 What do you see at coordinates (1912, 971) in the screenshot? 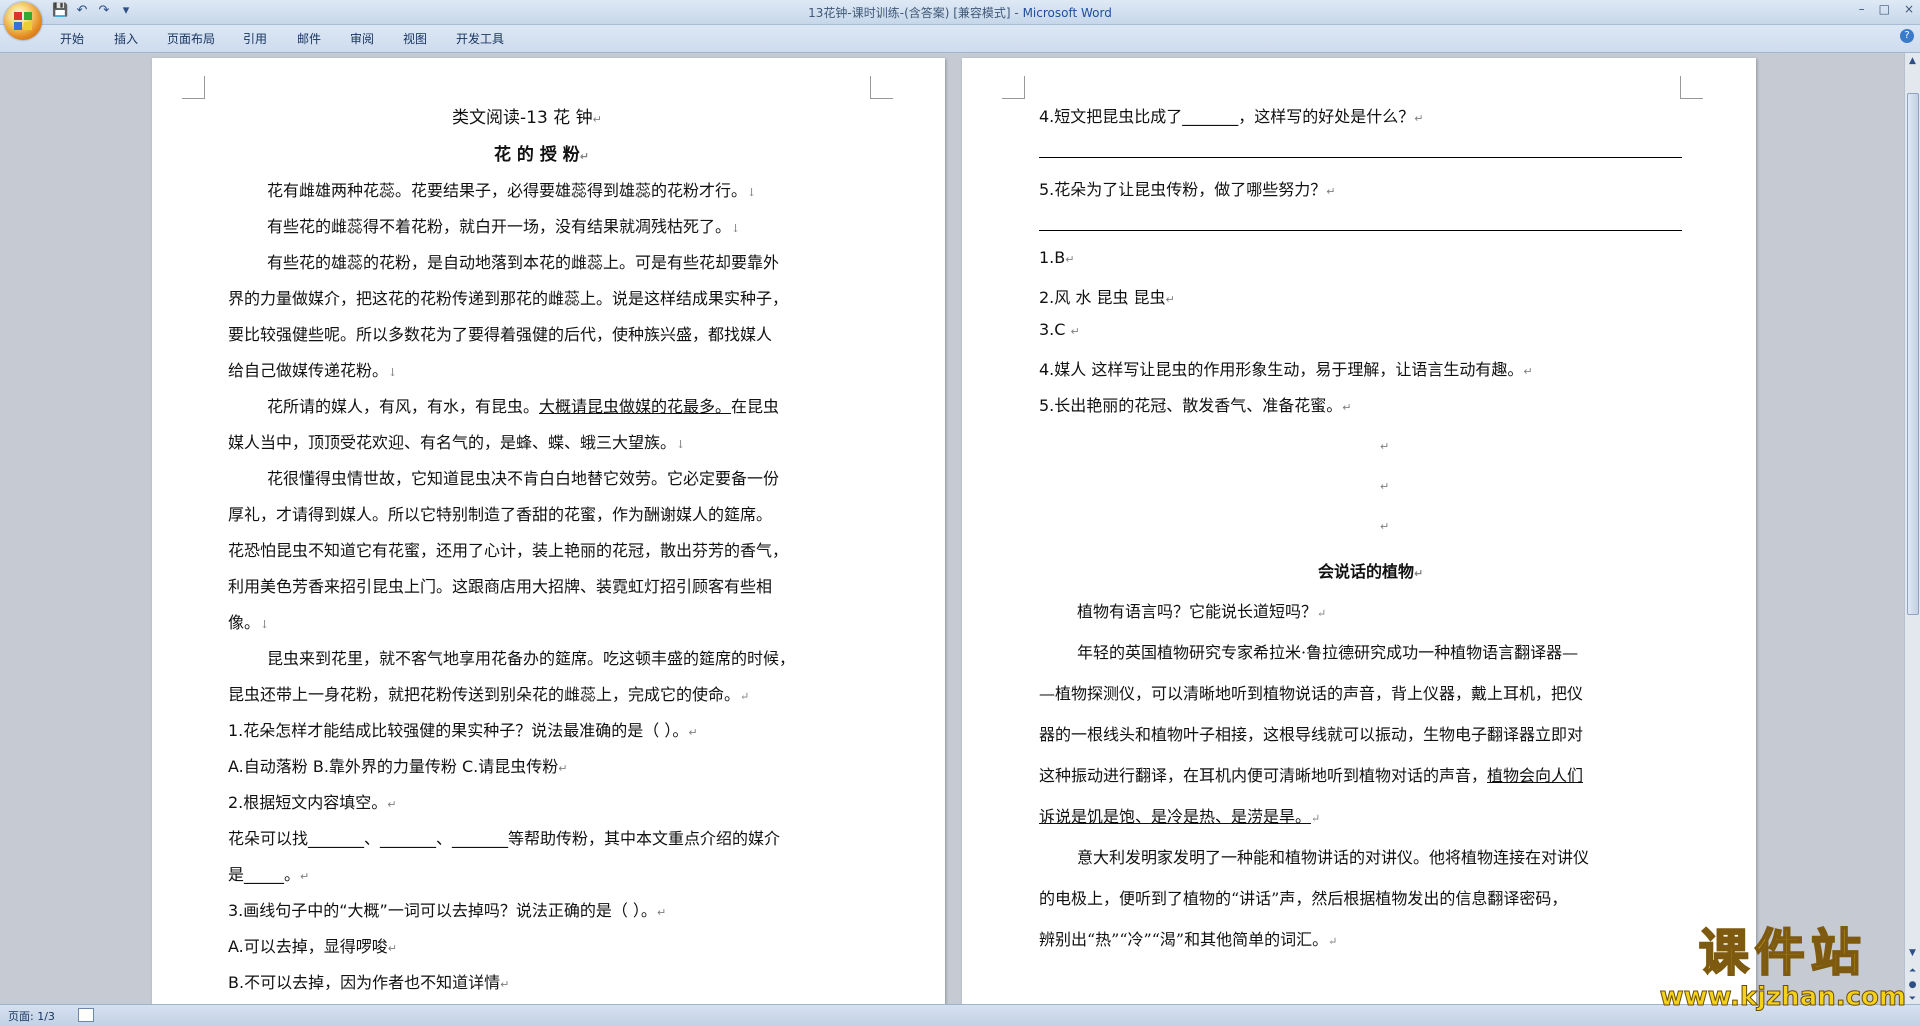
I see `previous-page-icon: ⏶` at bounding box center [1912, 971].